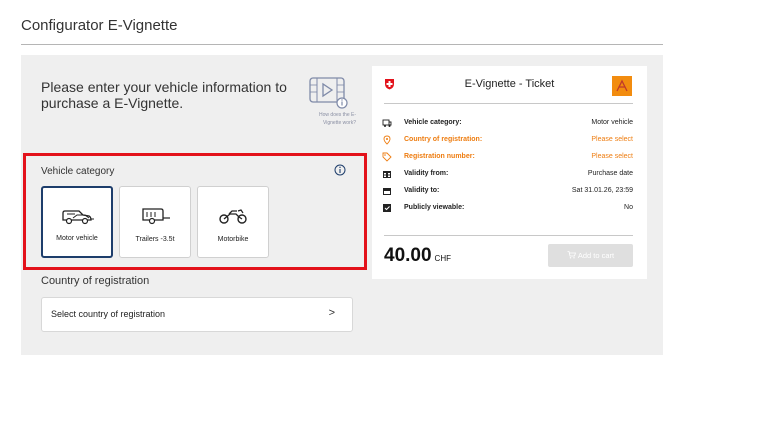  Describe the element at coordinates (434, 207) in the screenshot. I see `ticket-row-label: Publicly viewable:` at that location.